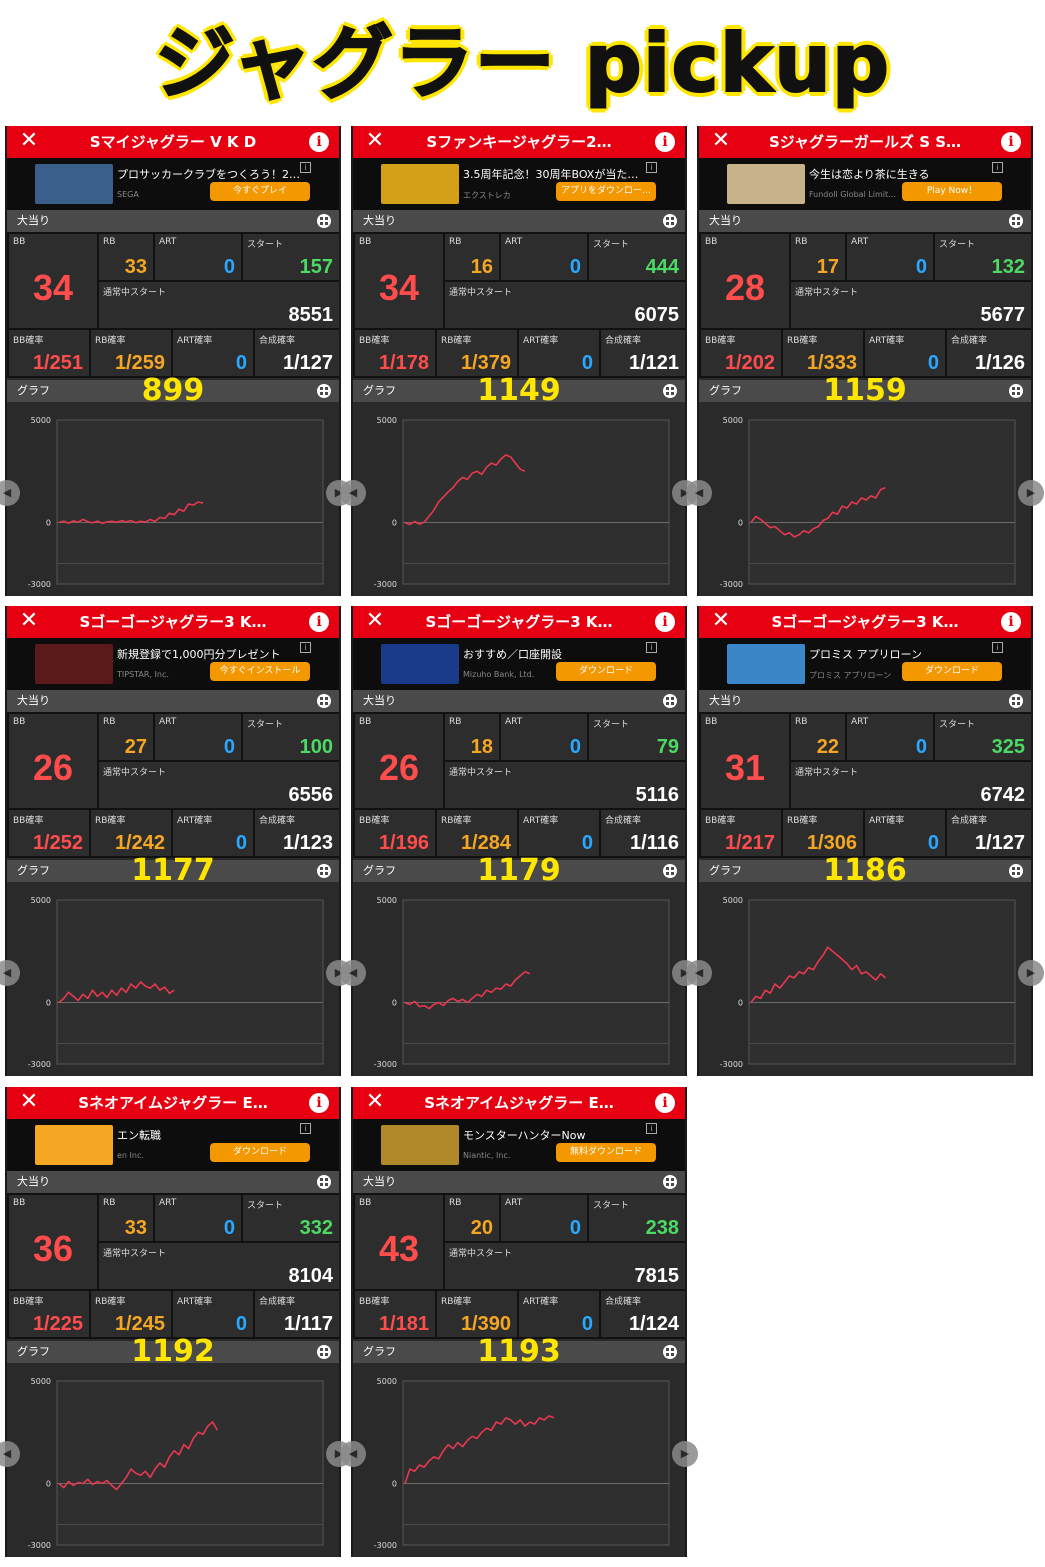  Describe the element at coordinates (403, 1324) in the screenshot. I see `bb-rate-value: 1/181` at that location.